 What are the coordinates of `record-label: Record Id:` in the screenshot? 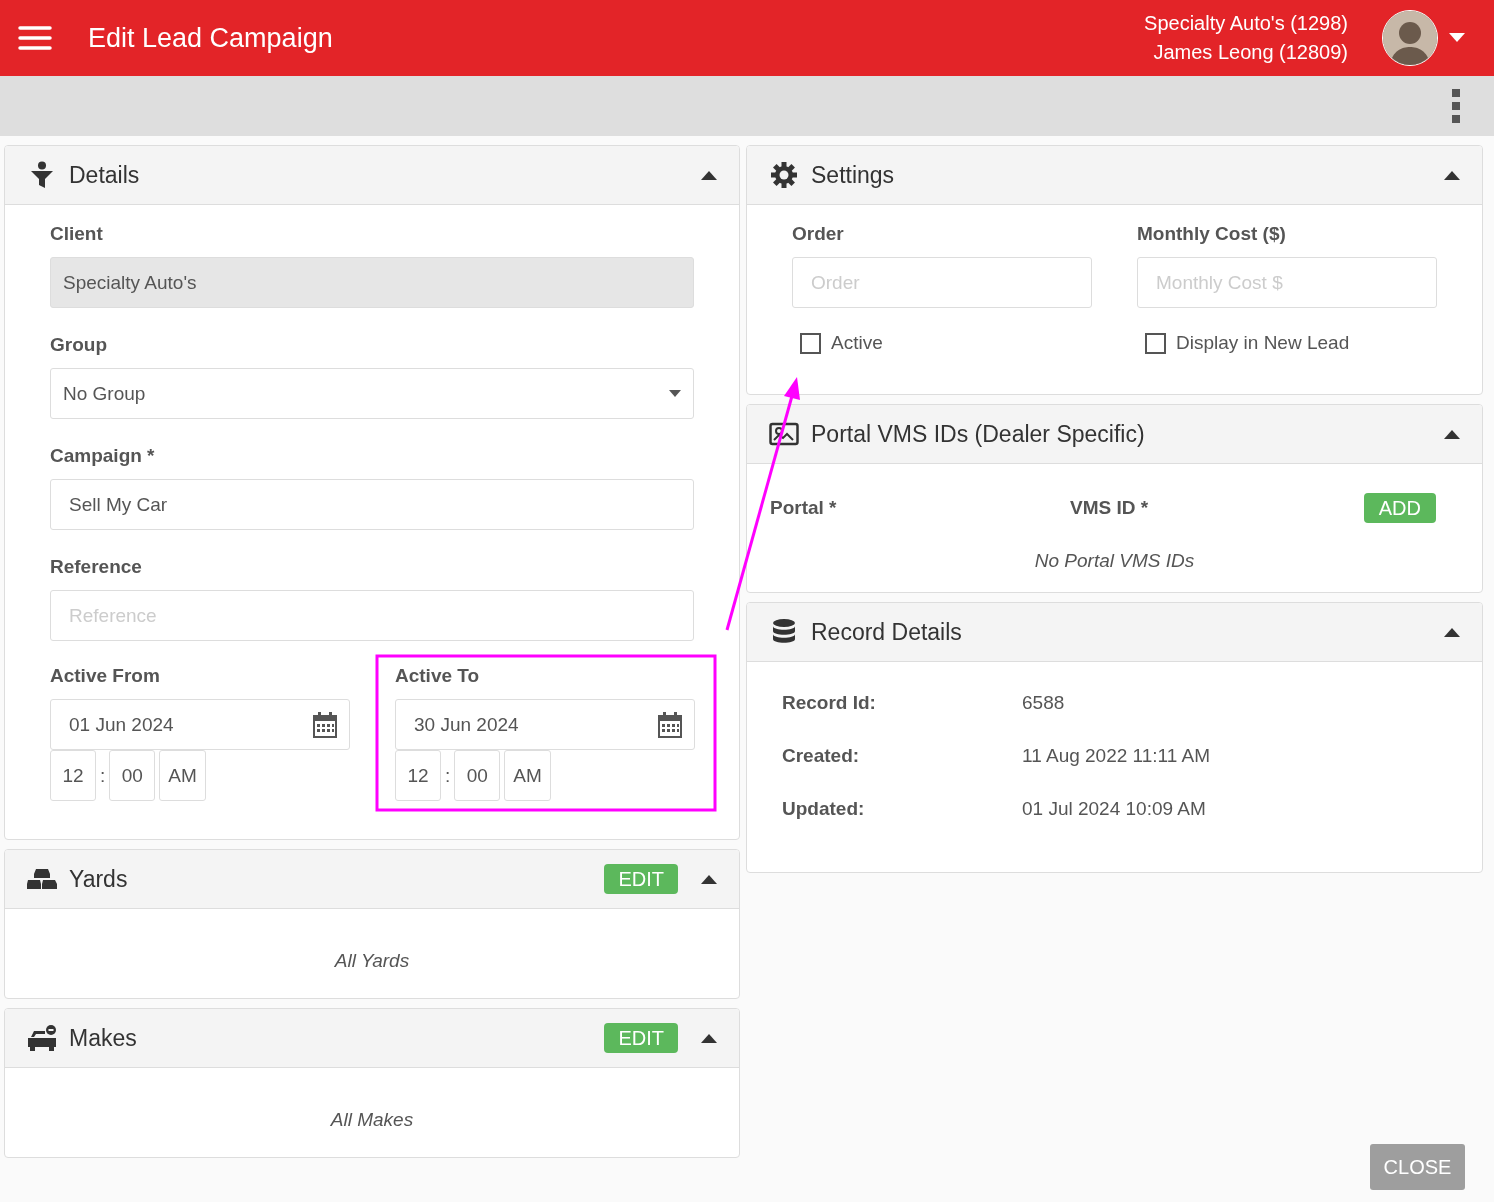 It's located at (829, 703).